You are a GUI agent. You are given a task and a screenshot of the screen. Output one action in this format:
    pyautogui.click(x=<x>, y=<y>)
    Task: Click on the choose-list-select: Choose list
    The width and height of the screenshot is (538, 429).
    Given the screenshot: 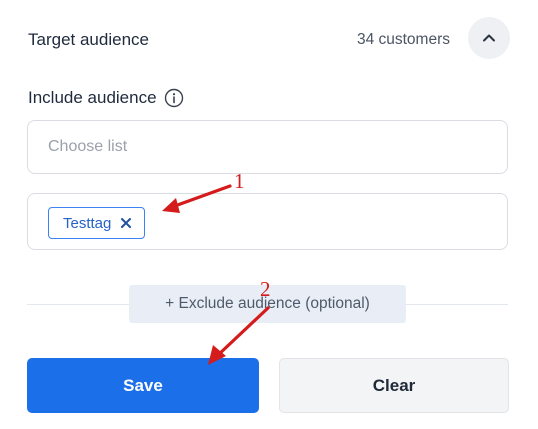 What is the action you would take?
    pyautogui.click(x=267, y=147)
    